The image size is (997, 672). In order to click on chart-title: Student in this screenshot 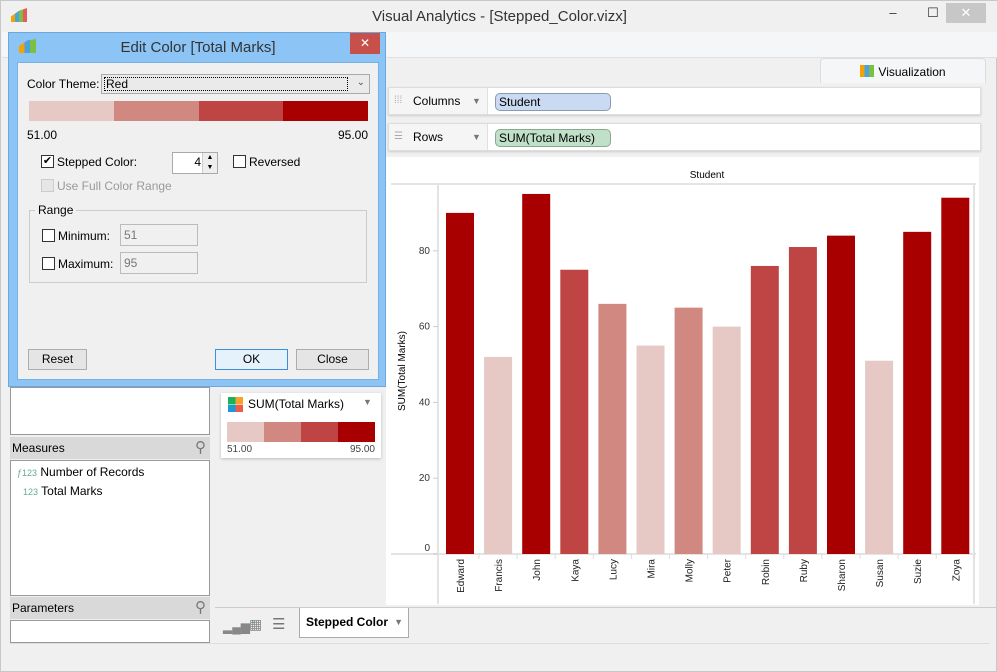, I will do `click(707, 175)`.